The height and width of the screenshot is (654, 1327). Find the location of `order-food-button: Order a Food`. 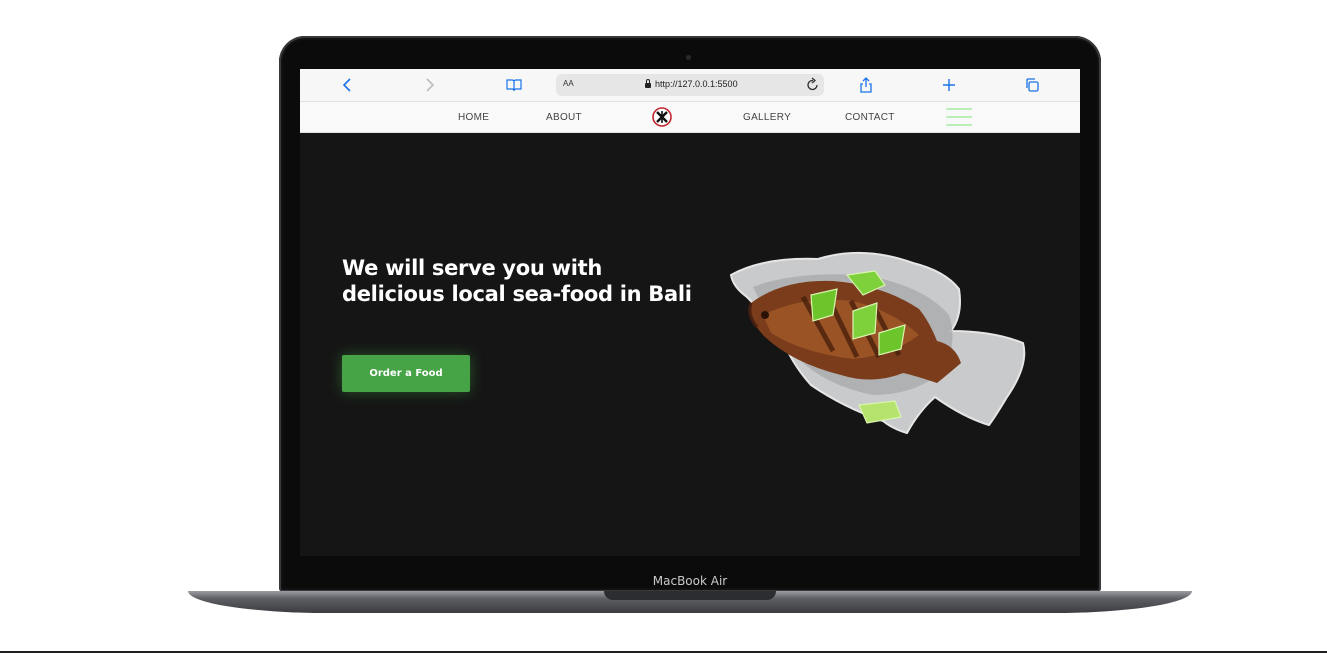

order-food-button: Order a Food is located at coordinates (406, 373).